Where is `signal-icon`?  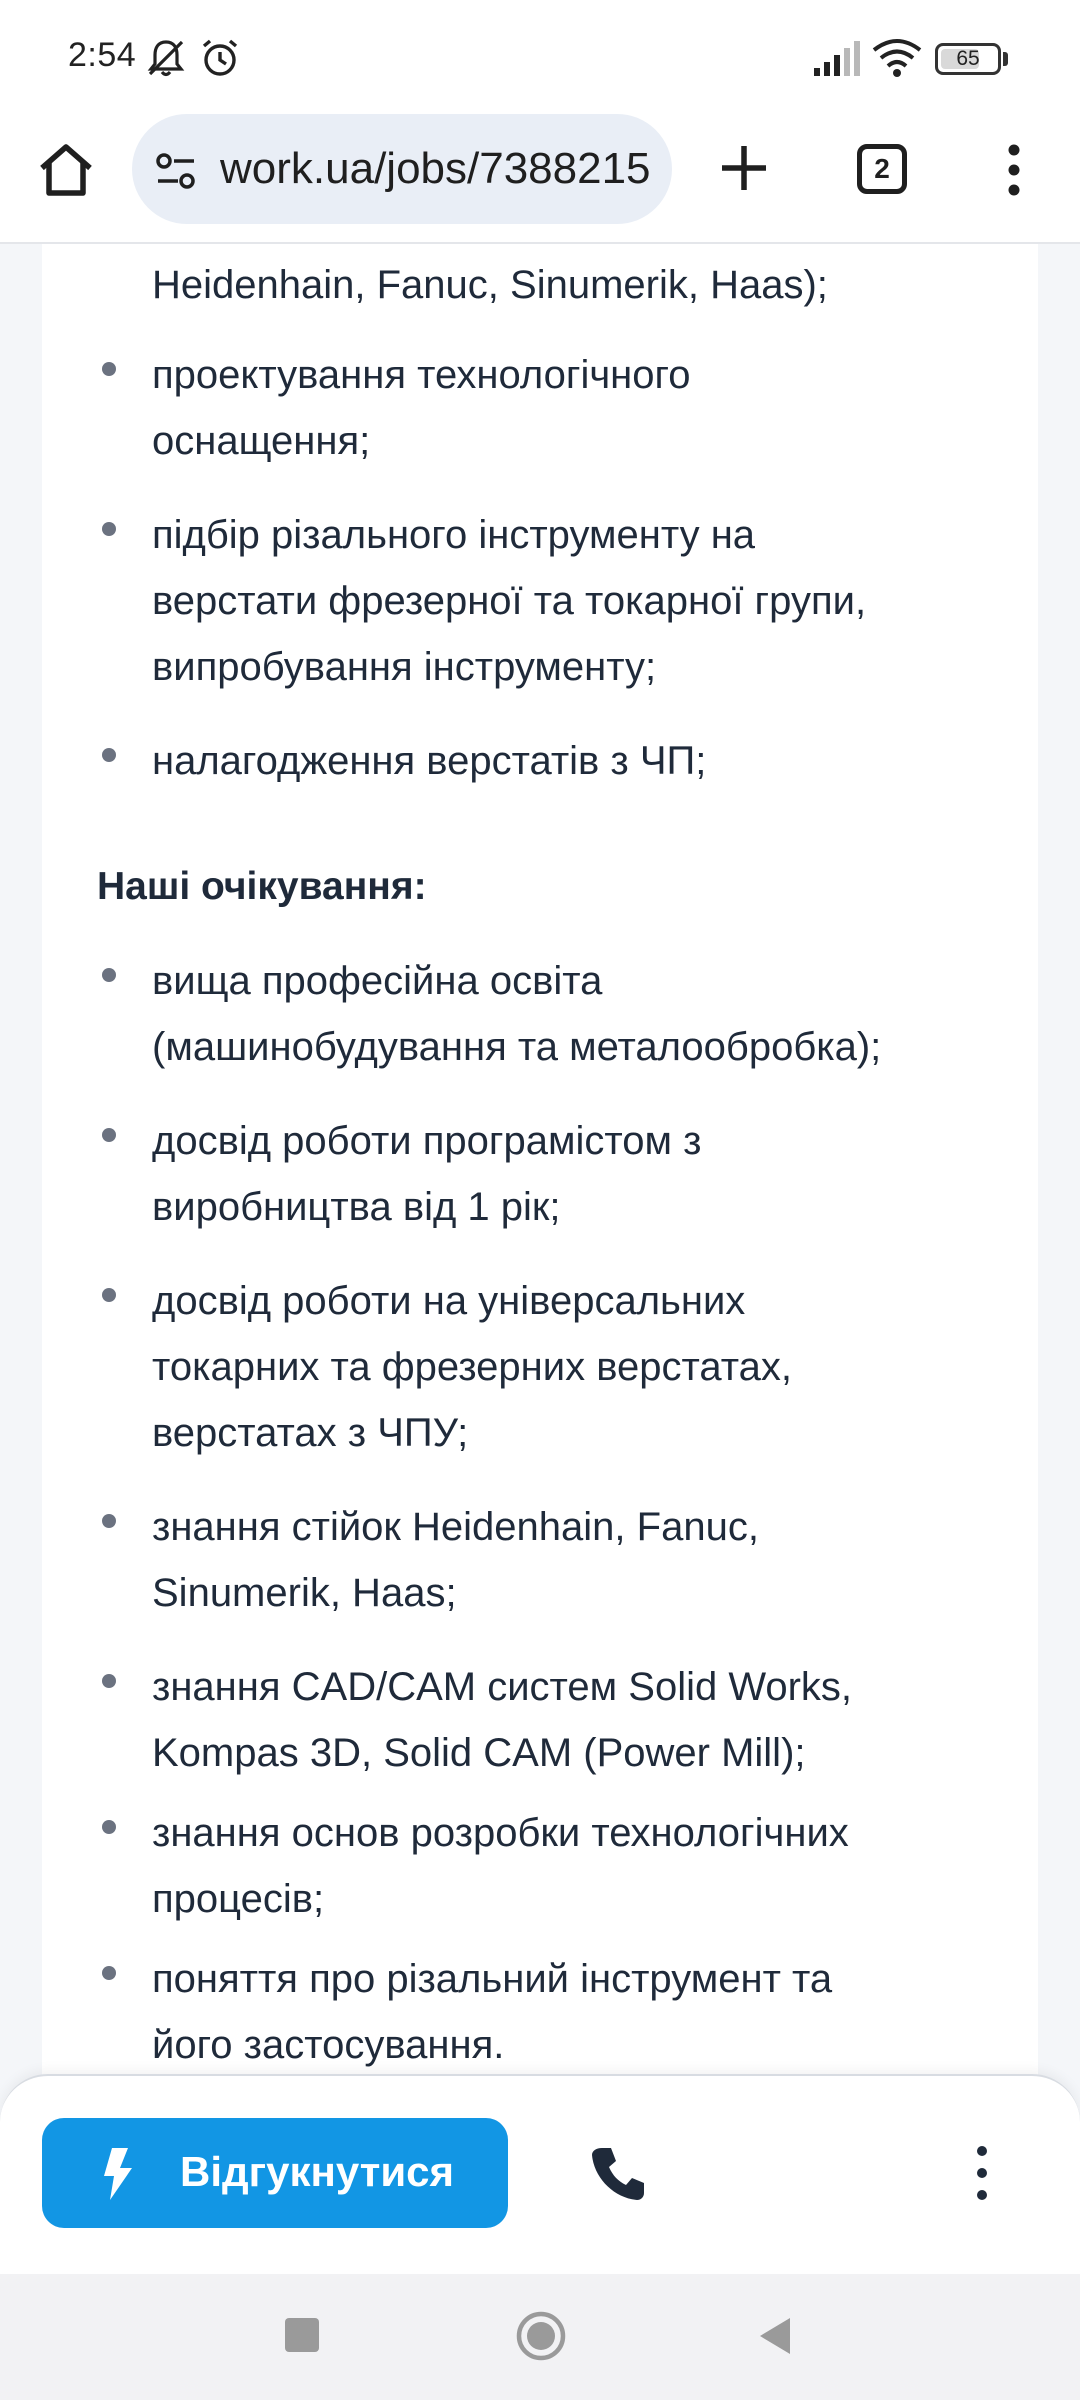
signal-icon is located at coordinates (837, 58).